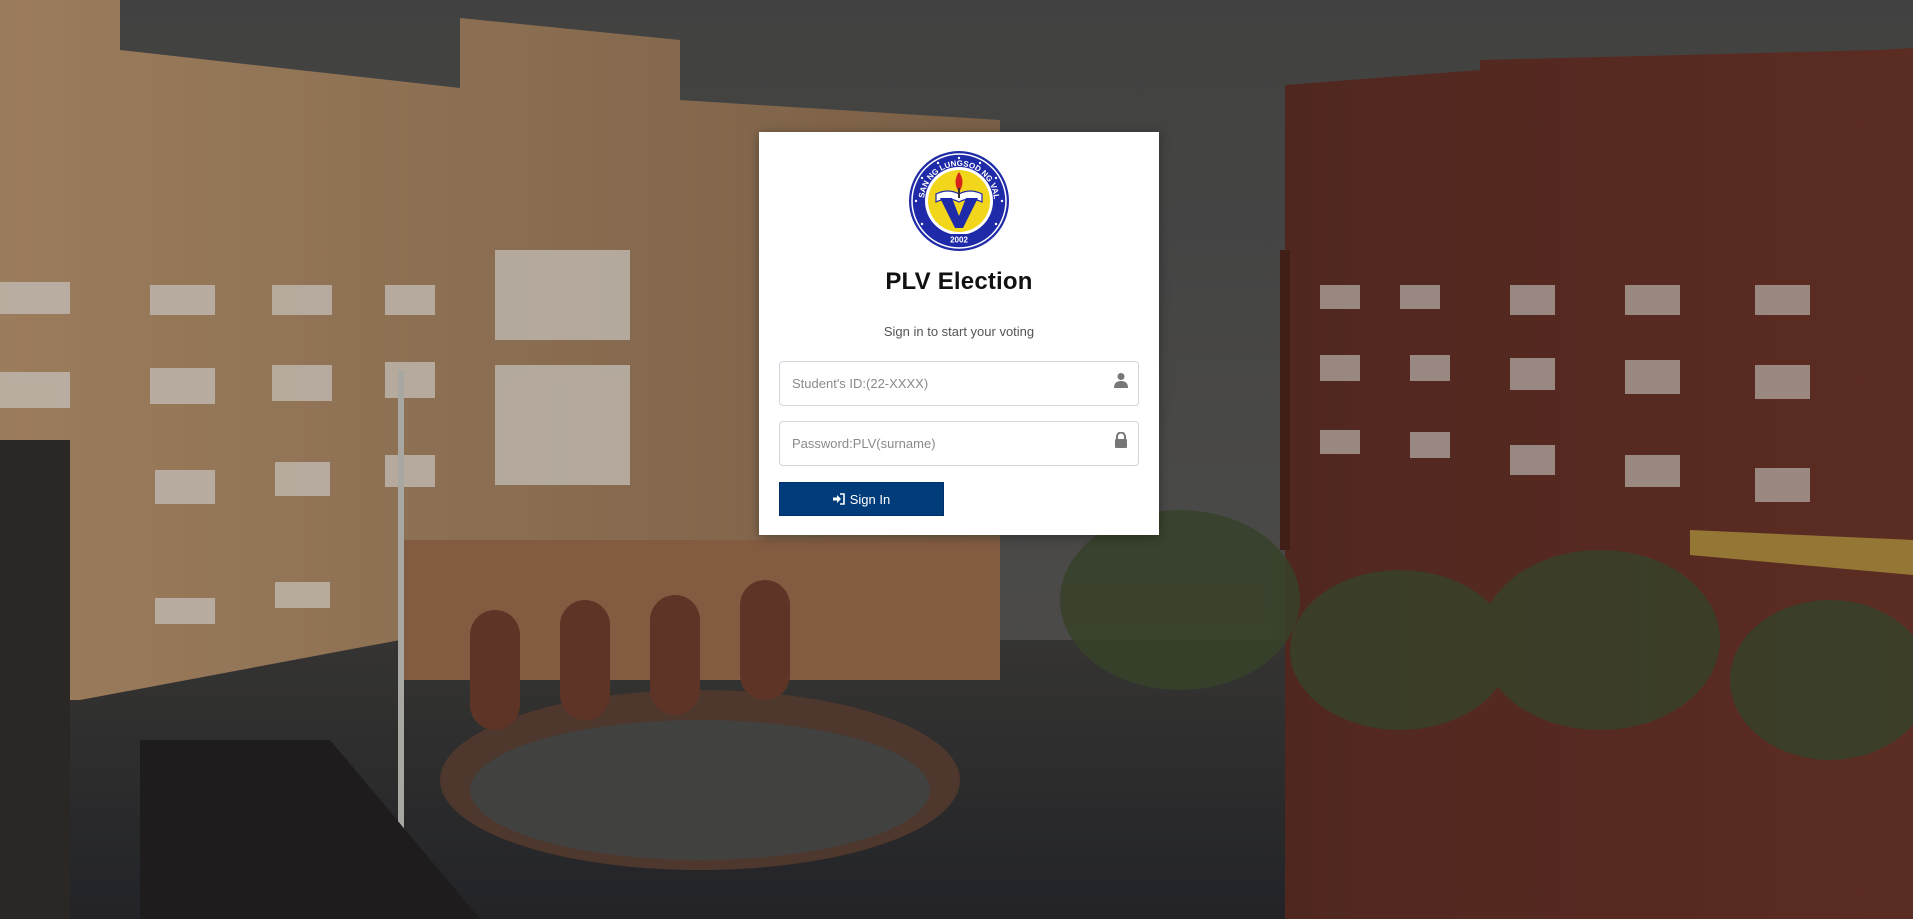 Image resolution: width=1913 pixels, height=919 pixels. I want to click on student-id-field-wrapper, so click(959, 383).